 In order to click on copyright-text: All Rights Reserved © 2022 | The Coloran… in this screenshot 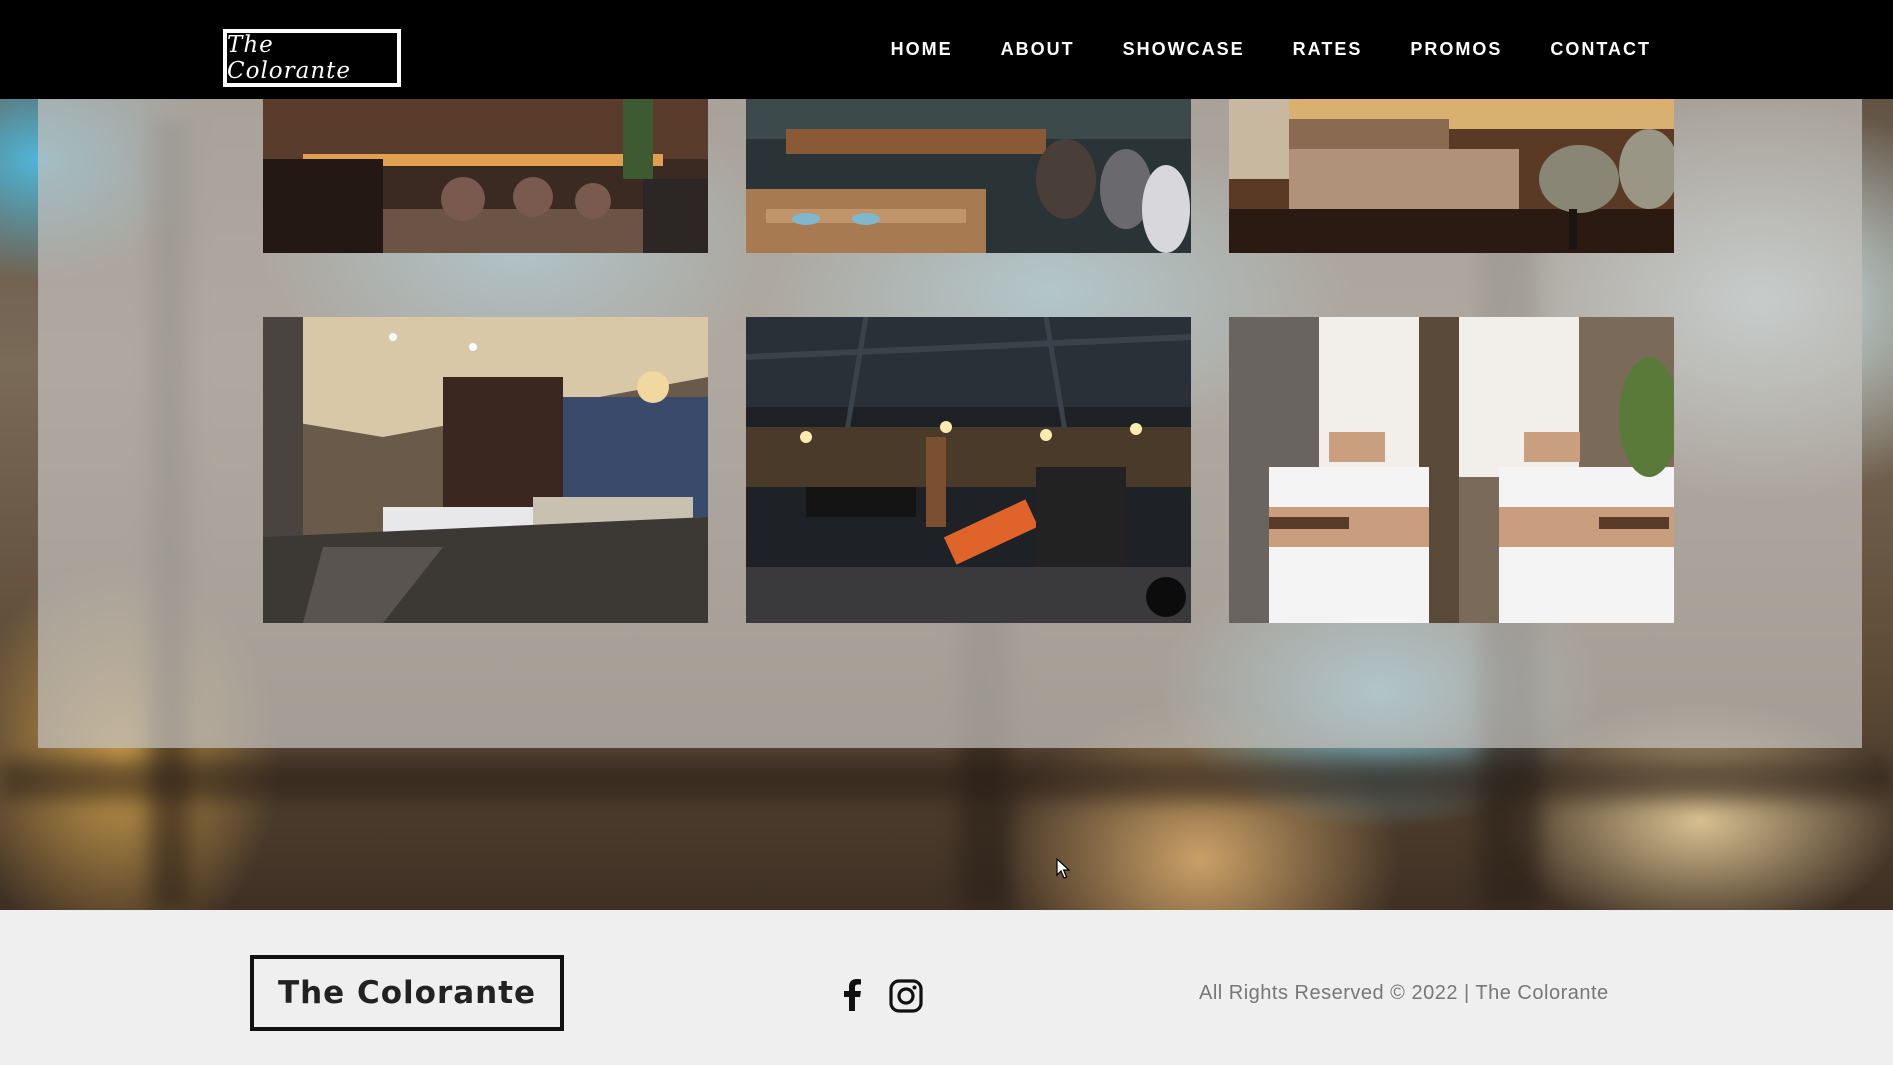, I will do `click(1404, 993)`.